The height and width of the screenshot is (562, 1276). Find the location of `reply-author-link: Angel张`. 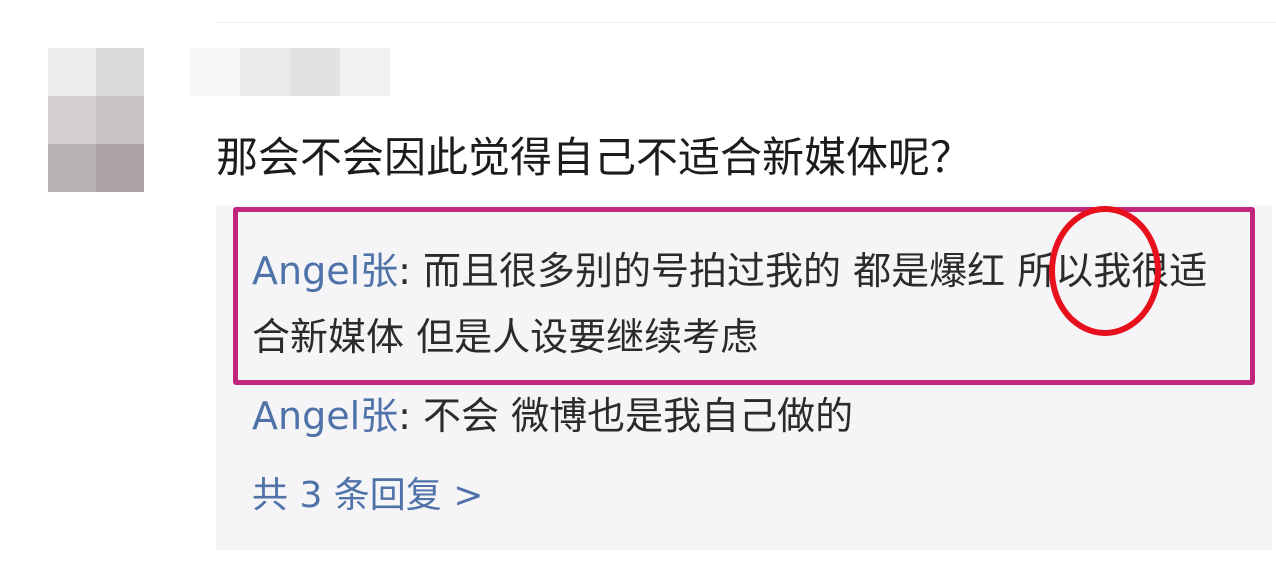

reply-author-link: Angel张 is located at coordinates (325, 416).